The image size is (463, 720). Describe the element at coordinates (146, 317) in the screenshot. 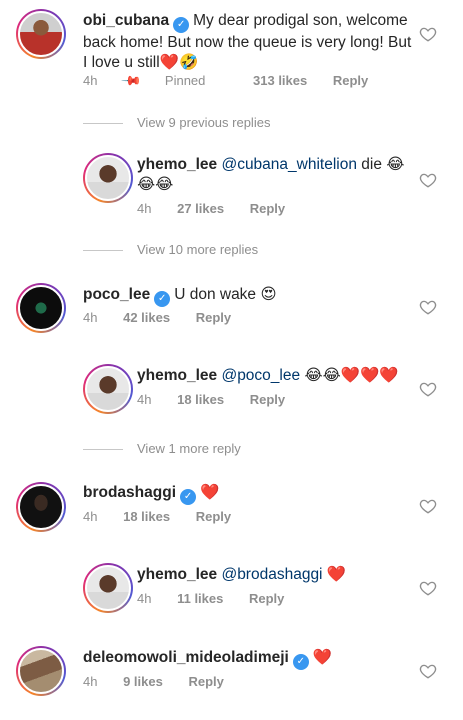

I see `likes-count: 42 likes` at that location.